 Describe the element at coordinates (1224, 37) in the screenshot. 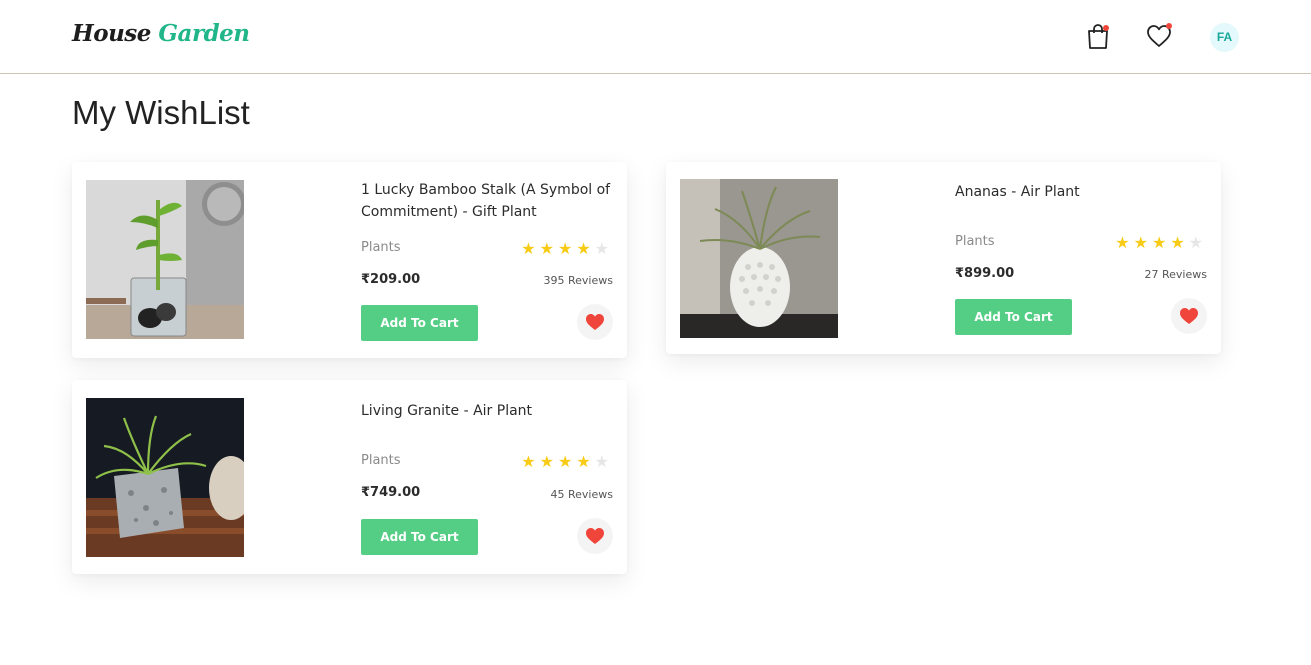

I see `user-avatar: FA` at that location.